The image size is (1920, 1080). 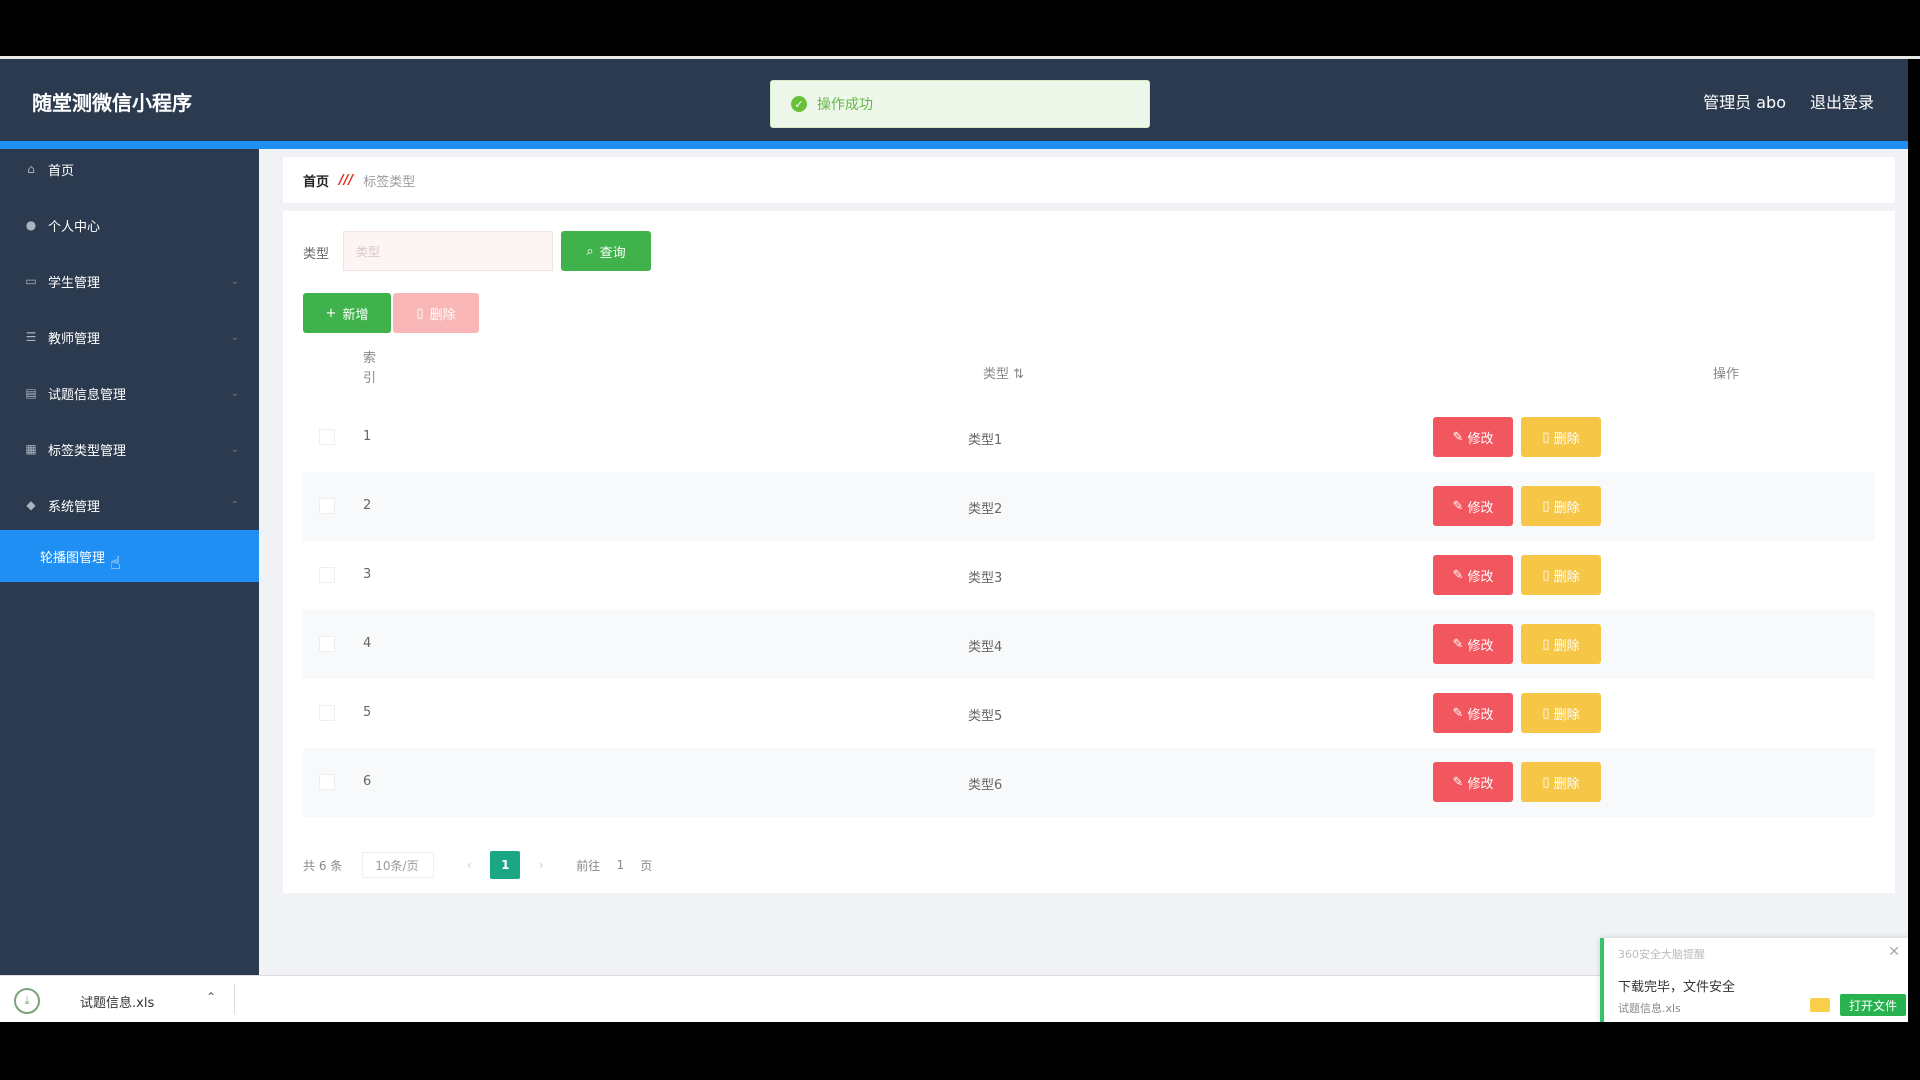 What do you see at coordinates (1820, 1005) in the screenshot?
I see `folder-icon` at bounding box center [1820, 1005].